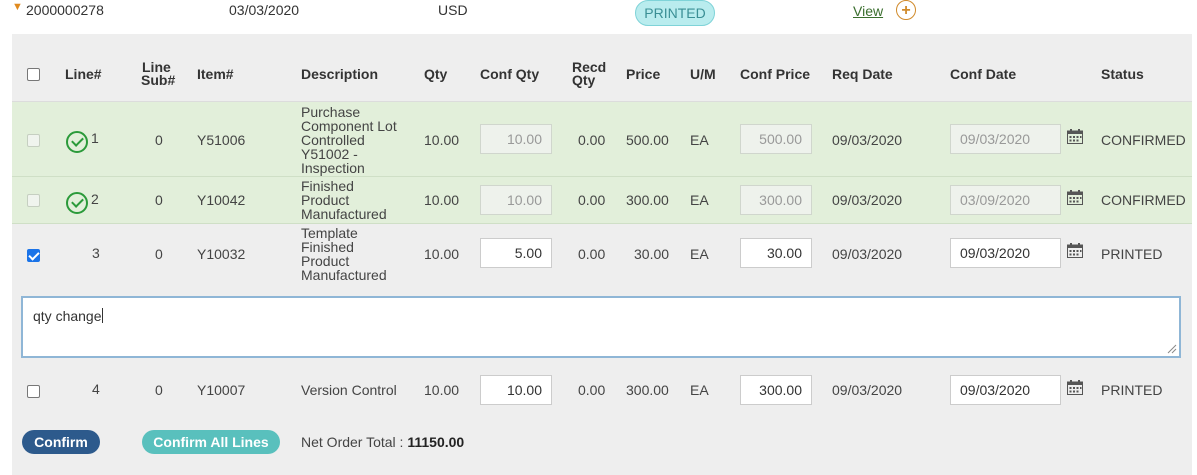  Describe the element at coordinates (17, 7) in the screenshot. I see `expand-caret-icon: ▼` at that location.